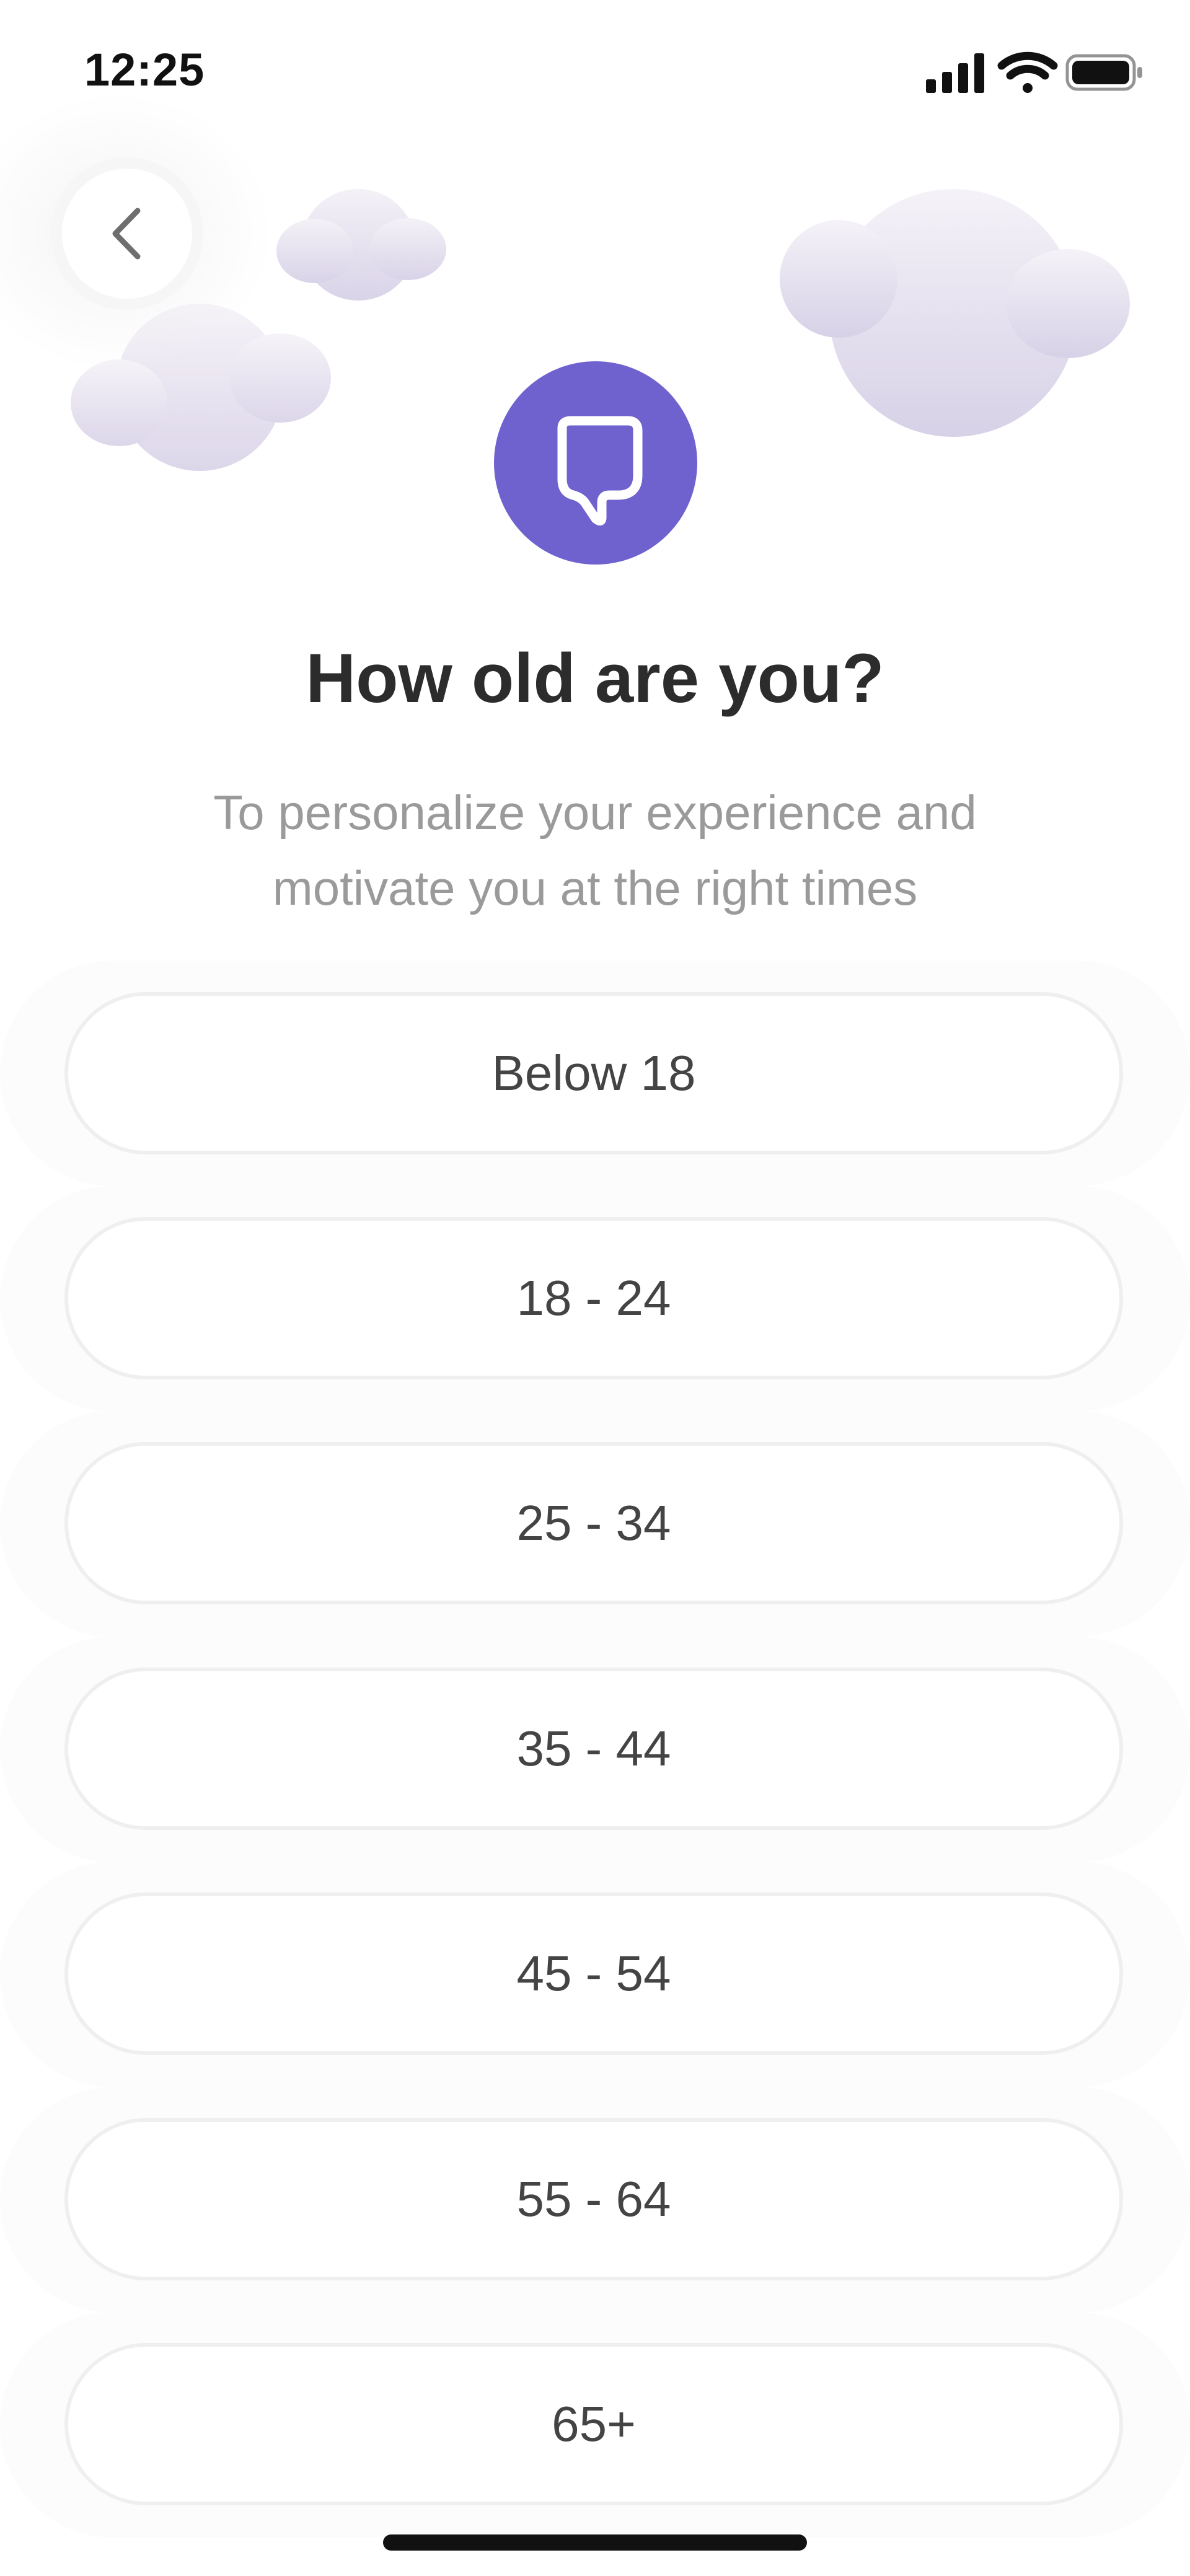  What do you see at coordinates (595, 2542) in the screenshot?
I see `home-indicator` at bounding box center [595, 2542].